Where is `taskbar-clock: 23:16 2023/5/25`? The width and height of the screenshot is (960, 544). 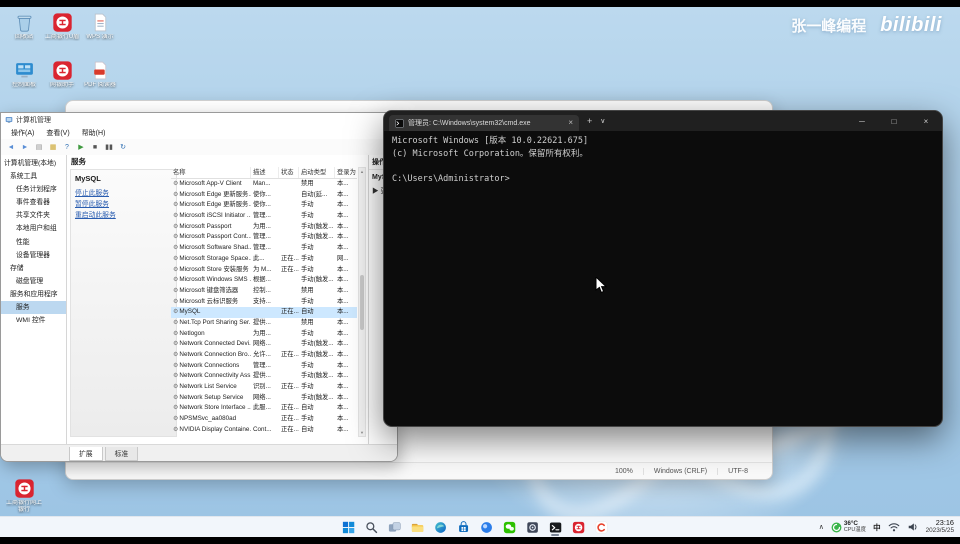
taskbar-clock: 23:16 2023/5/25 is located at coordinates (940, 527).